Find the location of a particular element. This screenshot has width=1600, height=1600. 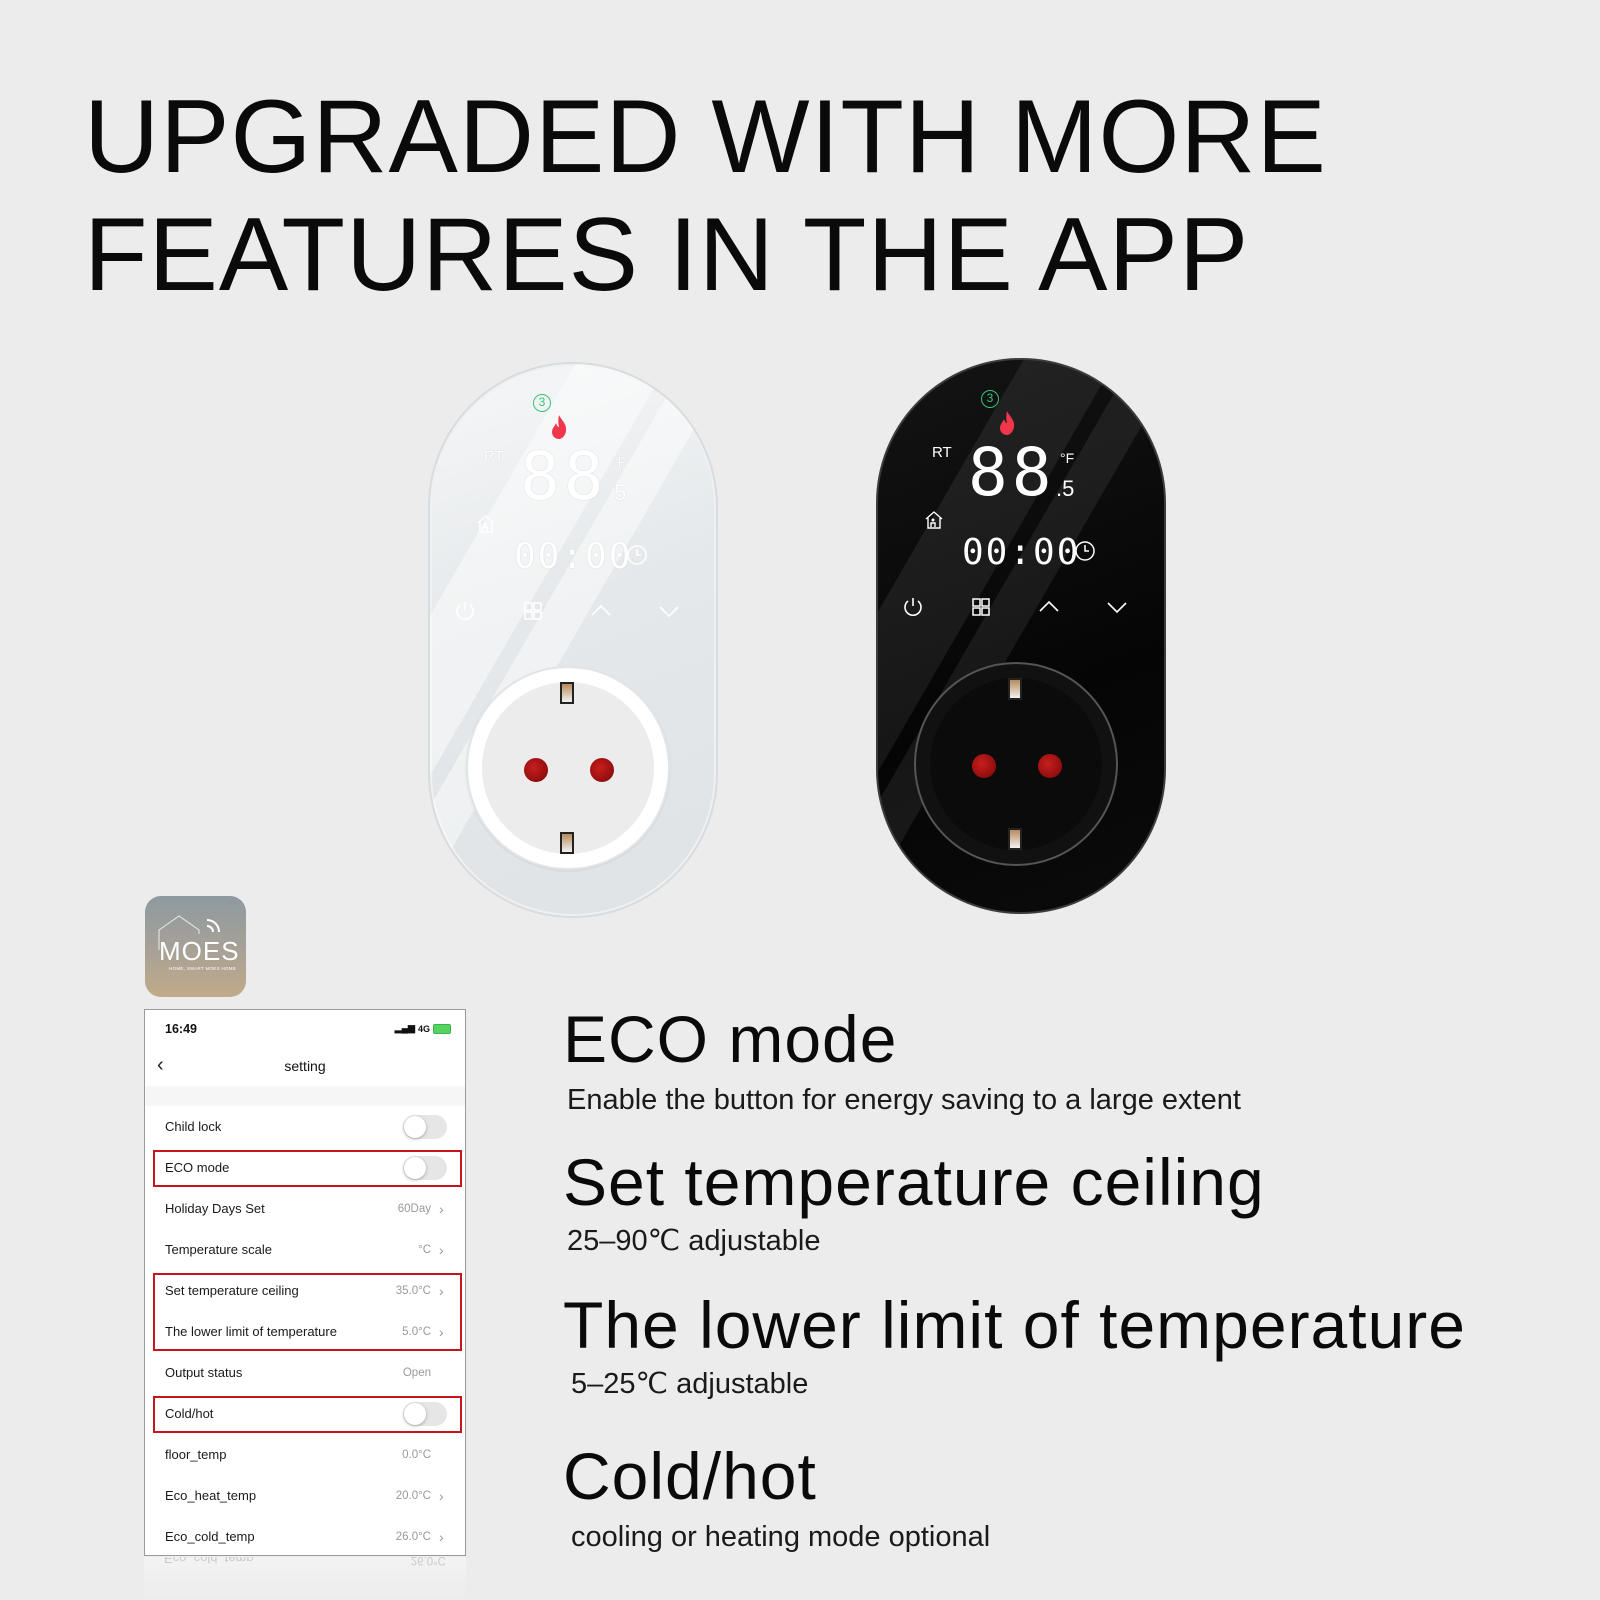

feature-description: 25–90℃ adjustable is located at coordinates (694, 1241).